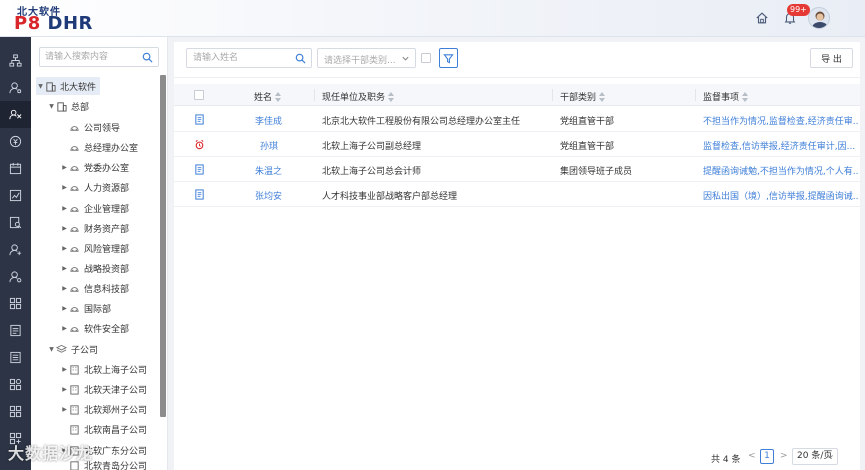 Image resolution: width=865 pixels, height=470 pixels. What do you see at coordinates (358, 96) in the screenshot?
I see `header-position: 现任单位及职务` at bounding box center [358, 96].